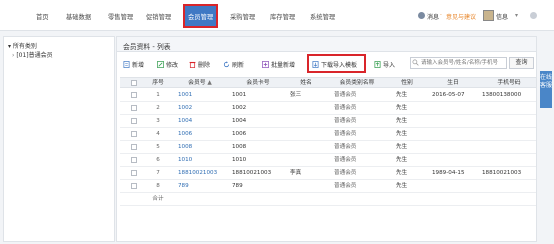  What do you see at coordinates (415, 62) in the screenshot?
I see `search-icon` at bounding box center [415, 62].